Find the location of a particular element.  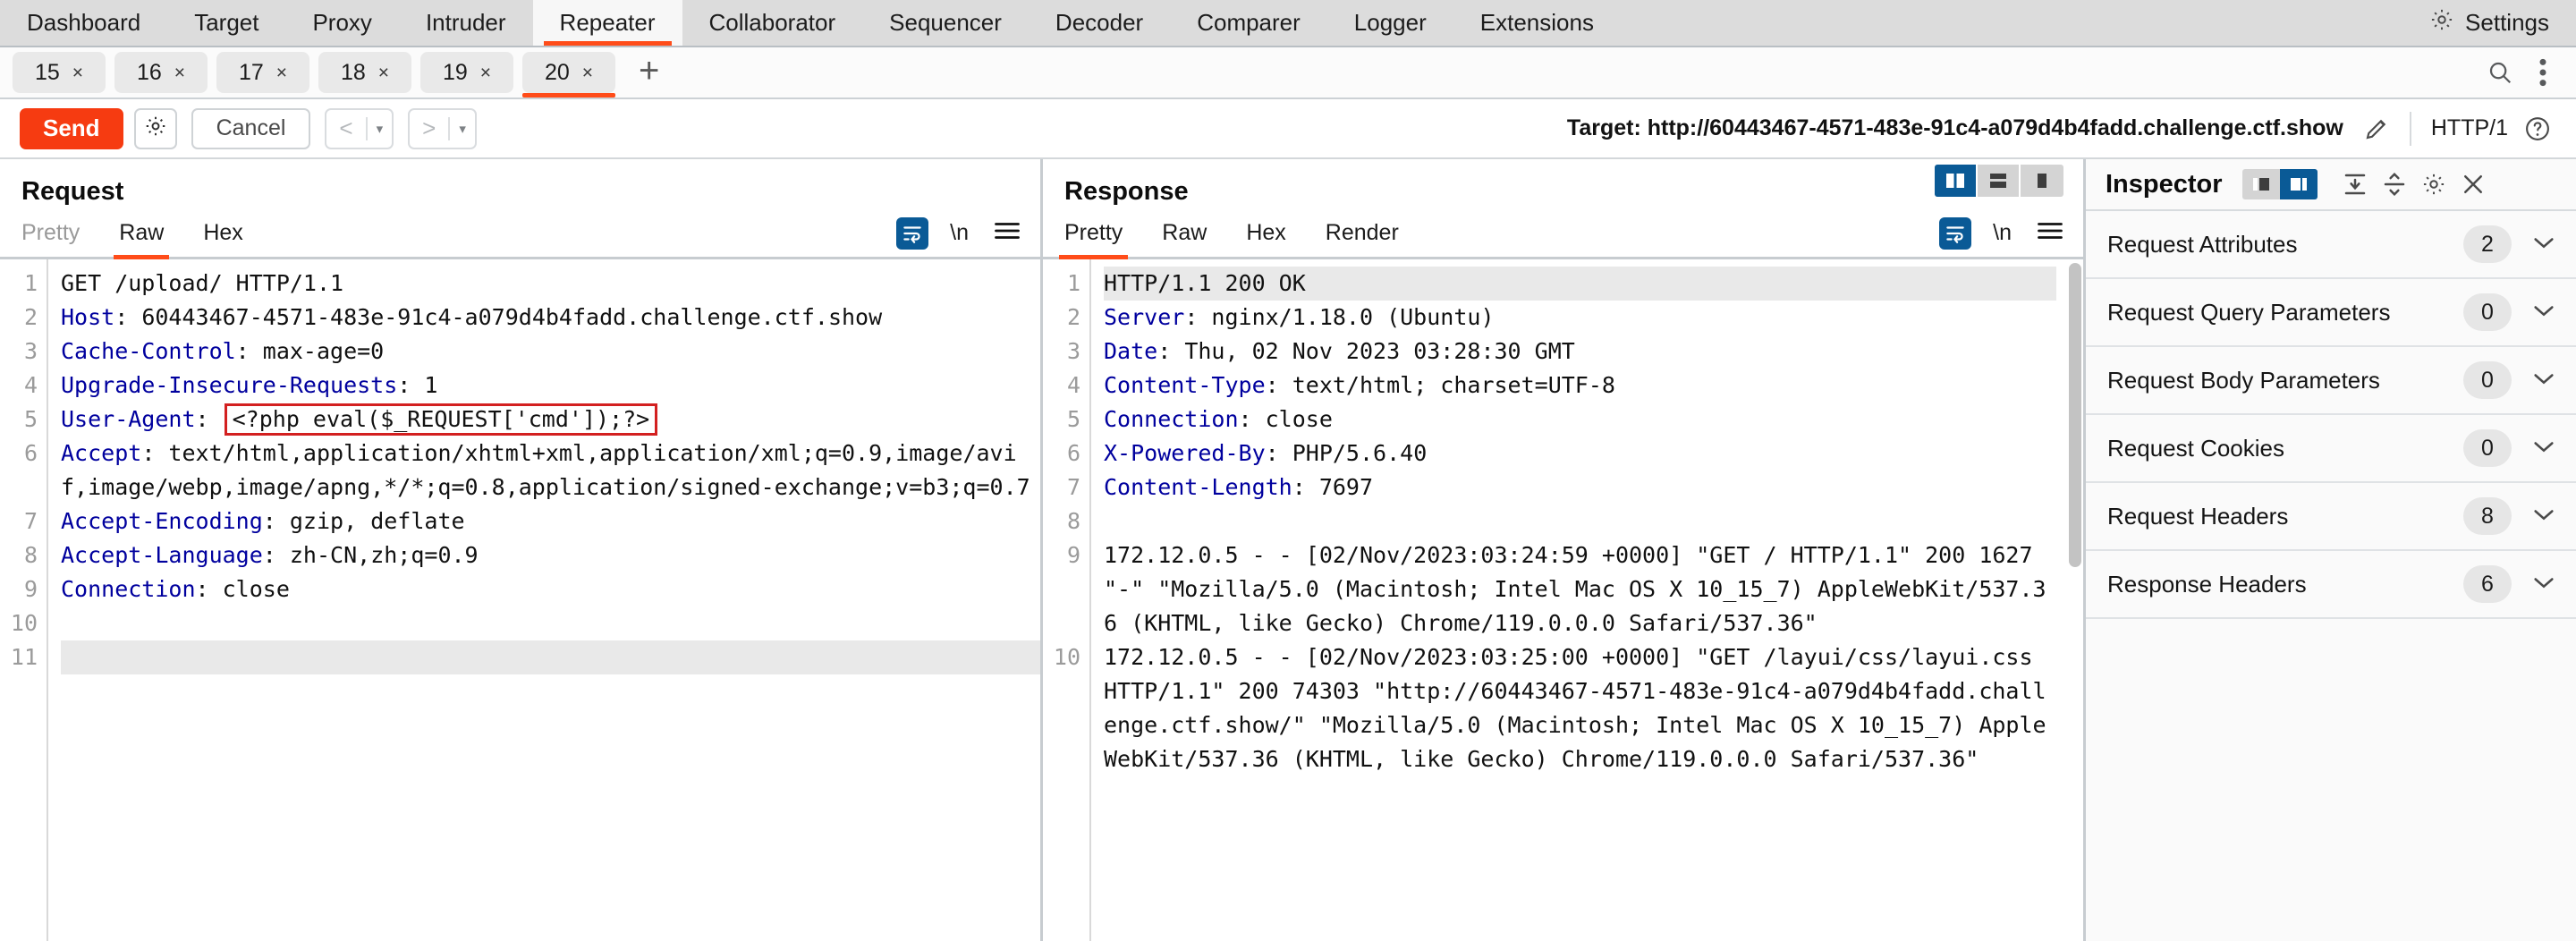

search-icon is located at coordinates (2500, 72).